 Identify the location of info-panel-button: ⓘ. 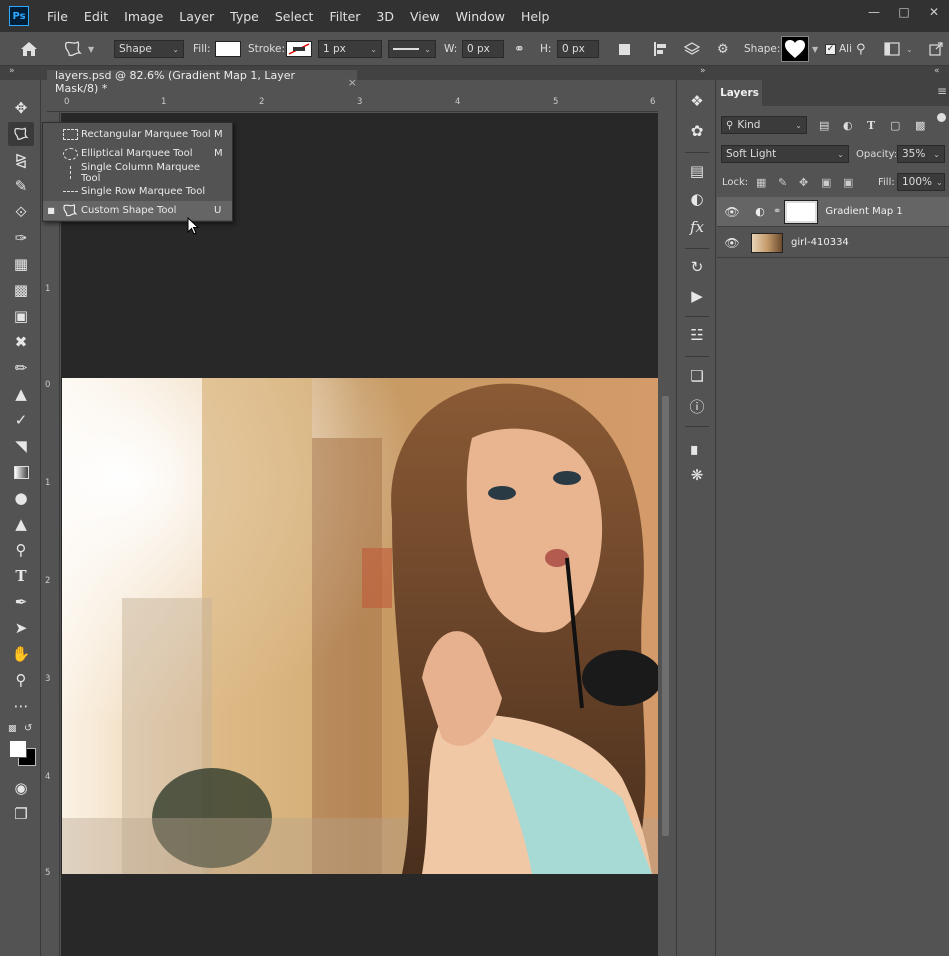
(697, 406).